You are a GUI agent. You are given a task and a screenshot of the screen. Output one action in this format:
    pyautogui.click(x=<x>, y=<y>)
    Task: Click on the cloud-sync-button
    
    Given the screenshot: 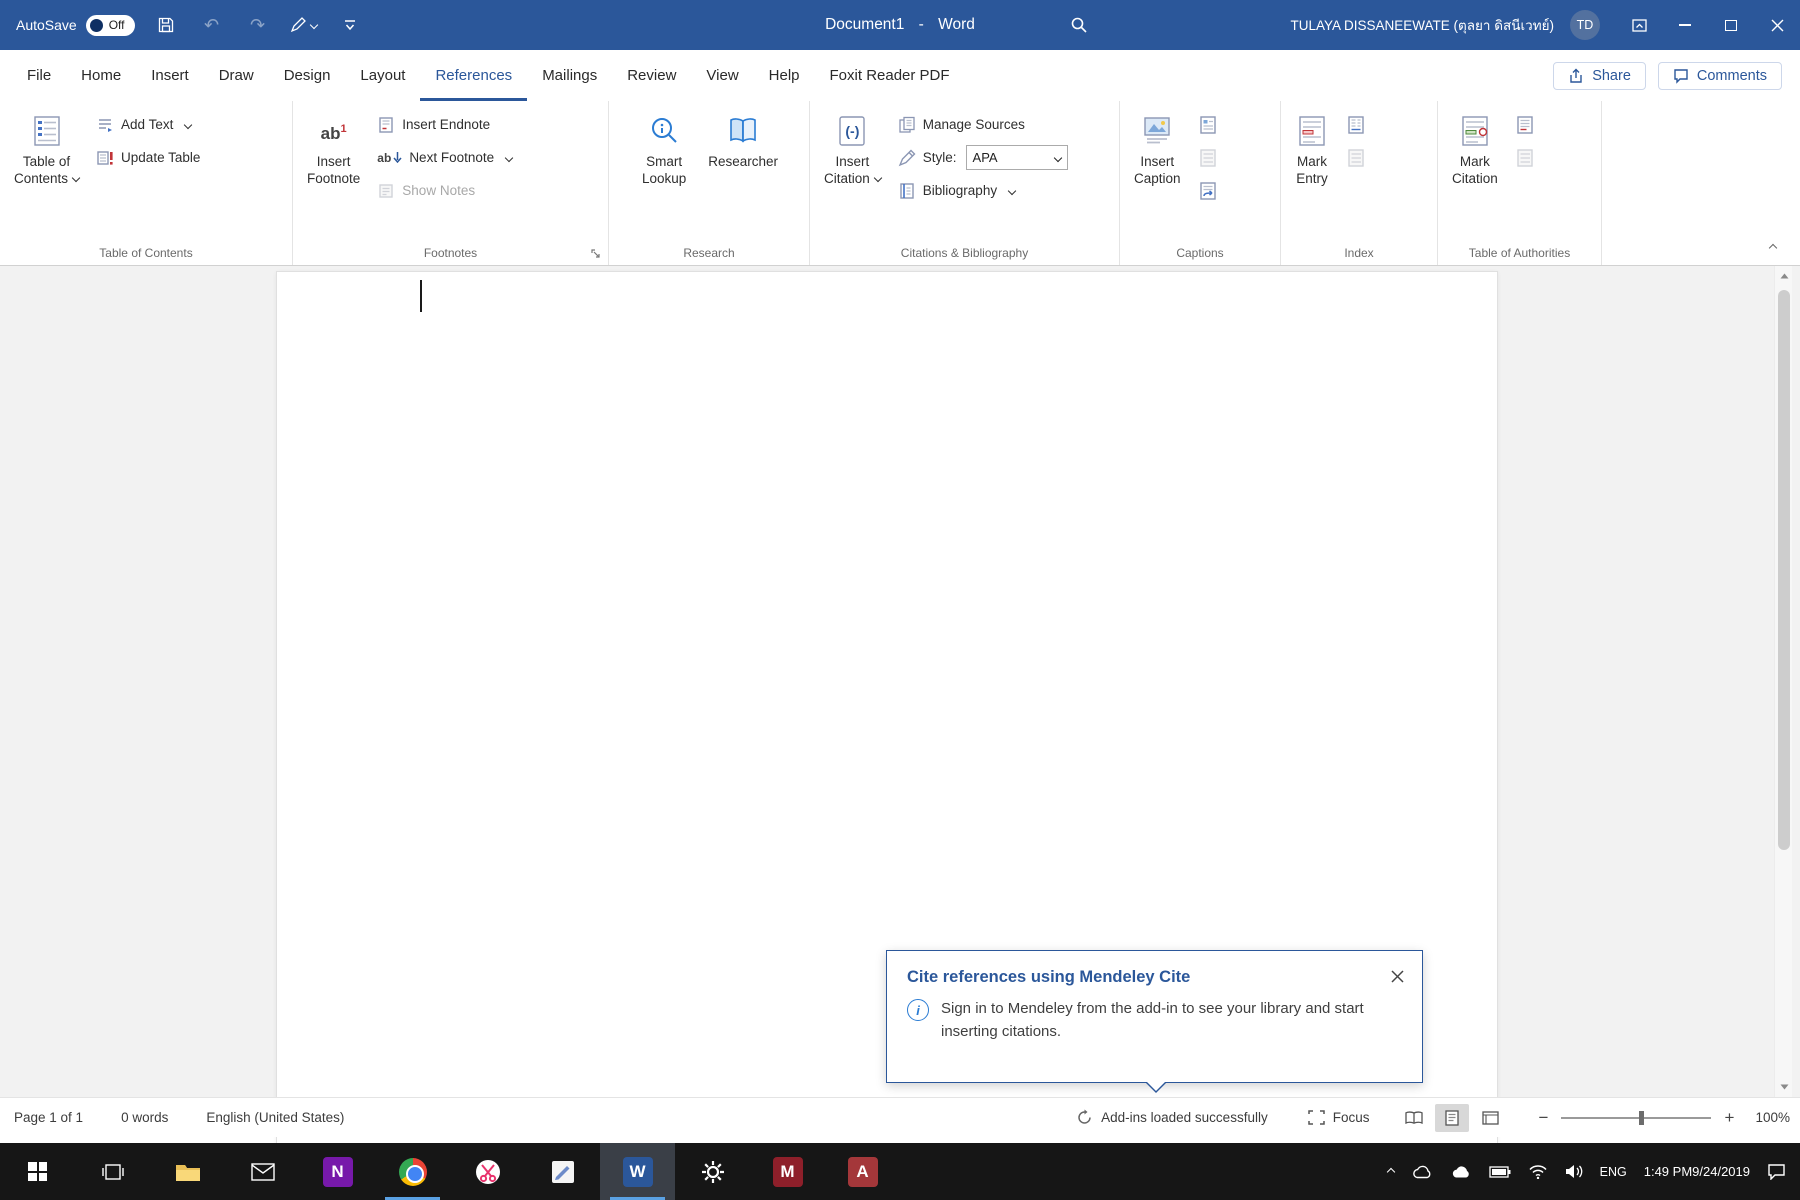 What is the action you would take?
    pyautogui.click(x=1461, y=1171)
    